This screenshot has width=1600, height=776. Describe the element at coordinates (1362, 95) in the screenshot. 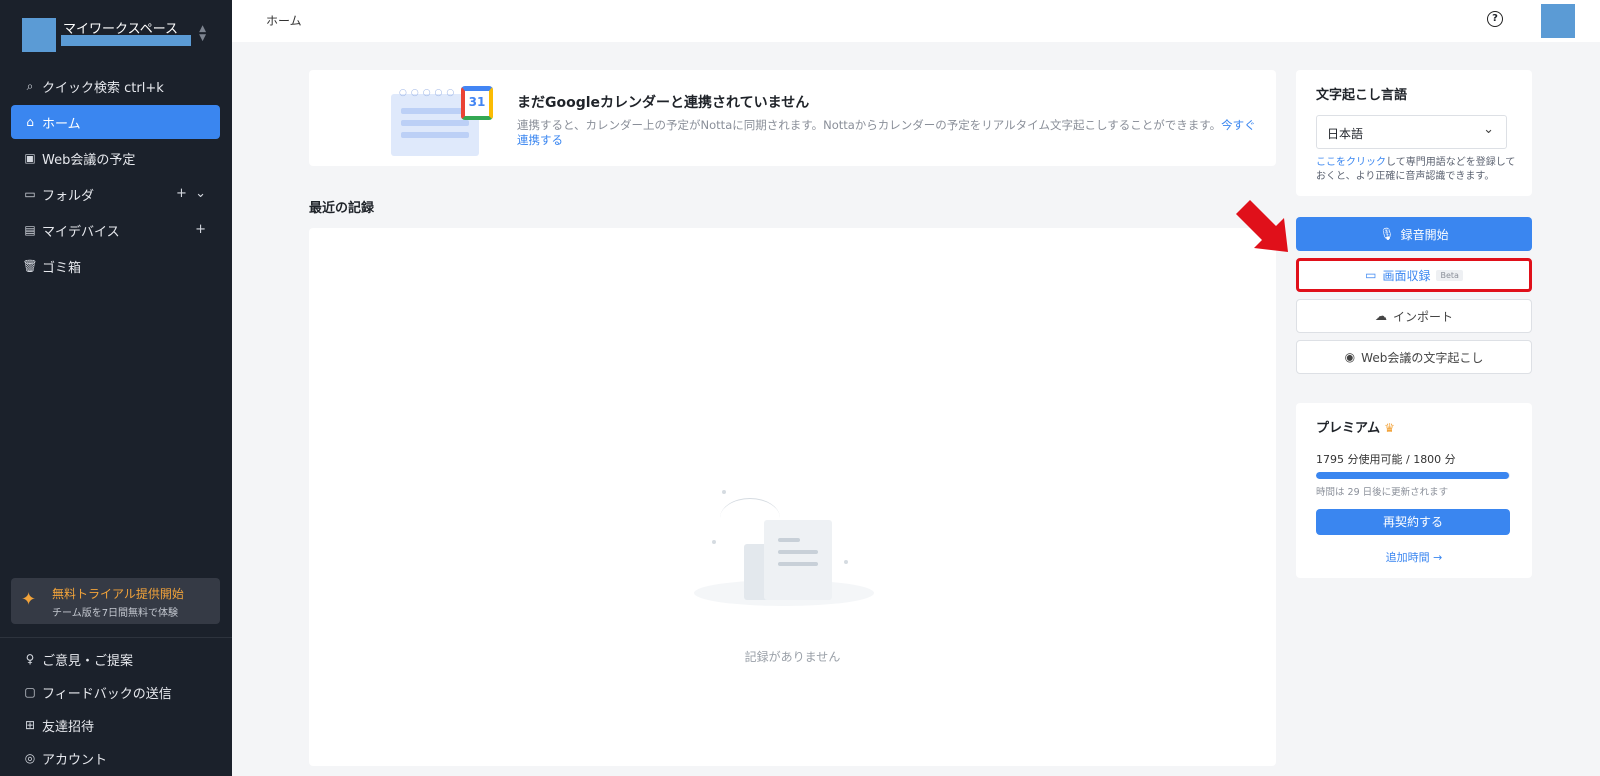

I see `language-title: 文字起こし言語` at that location.